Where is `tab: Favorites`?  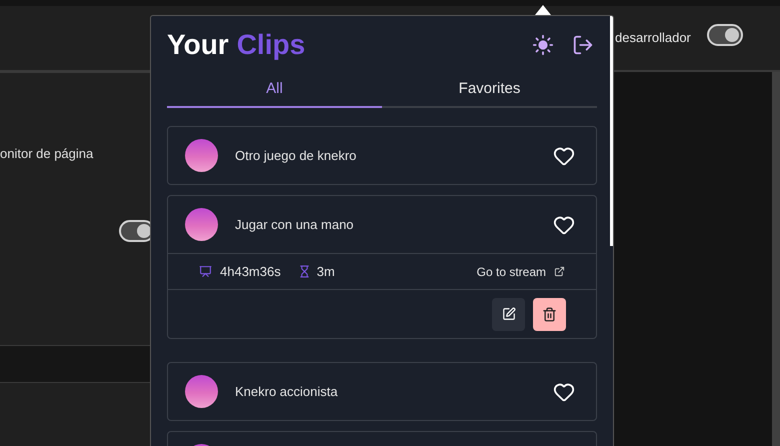 tab: Favorites is located at coordinates (489, 90).